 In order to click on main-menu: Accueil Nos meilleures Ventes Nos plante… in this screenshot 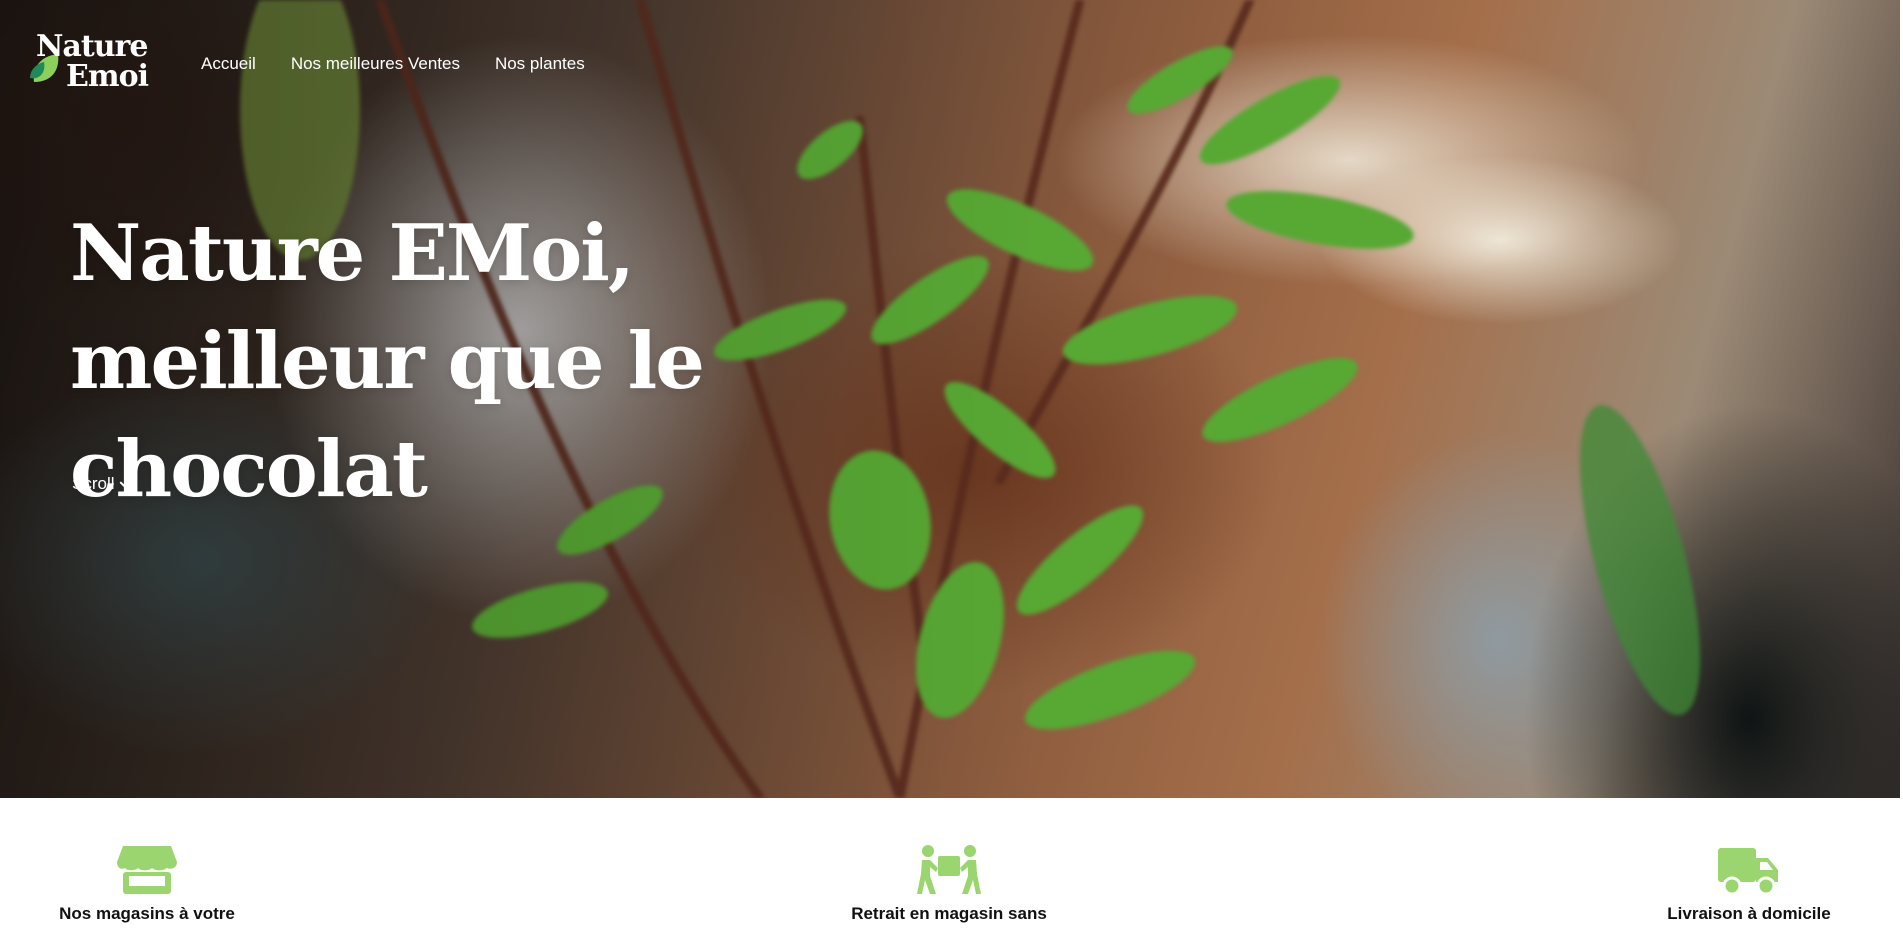, I will do `click(393, 64)`.